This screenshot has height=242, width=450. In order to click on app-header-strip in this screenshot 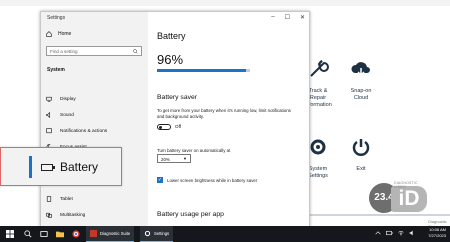, I will do `click(225, 3)`.